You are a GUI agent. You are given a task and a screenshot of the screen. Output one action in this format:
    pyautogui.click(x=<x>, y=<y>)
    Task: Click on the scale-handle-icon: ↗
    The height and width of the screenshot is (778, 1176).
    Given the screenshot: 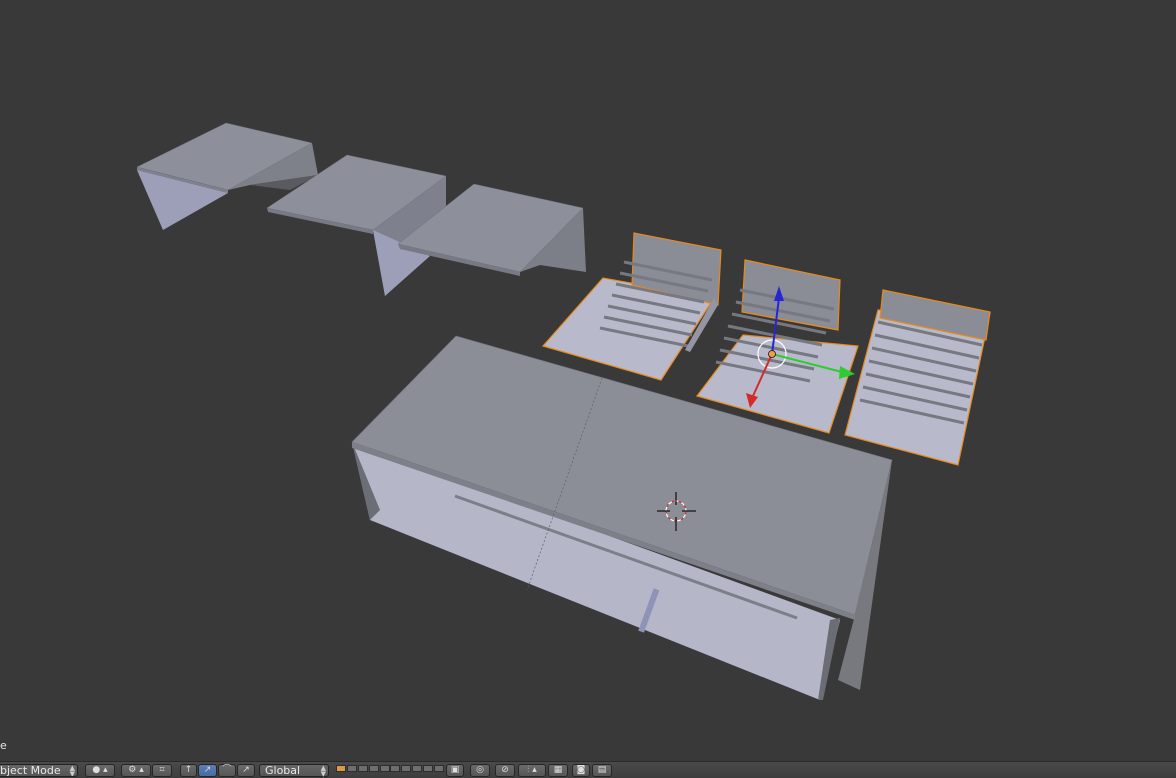 What is the action you would take?
    pyautogui.click(x=246, y=770)
    